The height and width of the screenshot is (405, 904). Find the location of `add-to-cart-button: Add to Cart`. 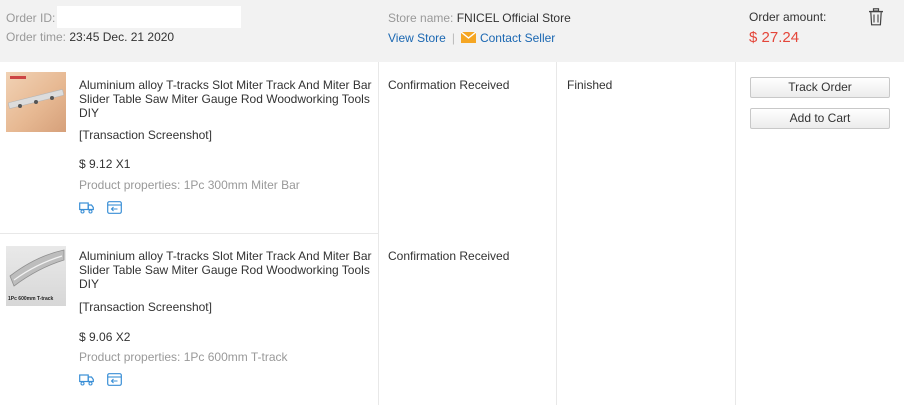

add-to-cart-button: Add to Cart is located at coordinates (820, 118).